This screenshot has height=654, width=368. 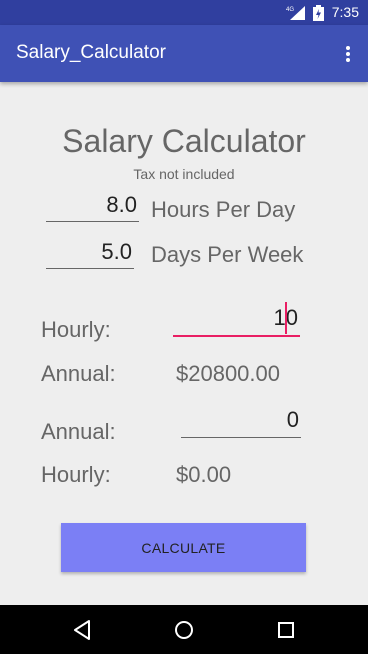 What do you see at coordinates (236, 321) in the screenshot?
I see `hourly-input: 10` at bounding box center [236, 321].